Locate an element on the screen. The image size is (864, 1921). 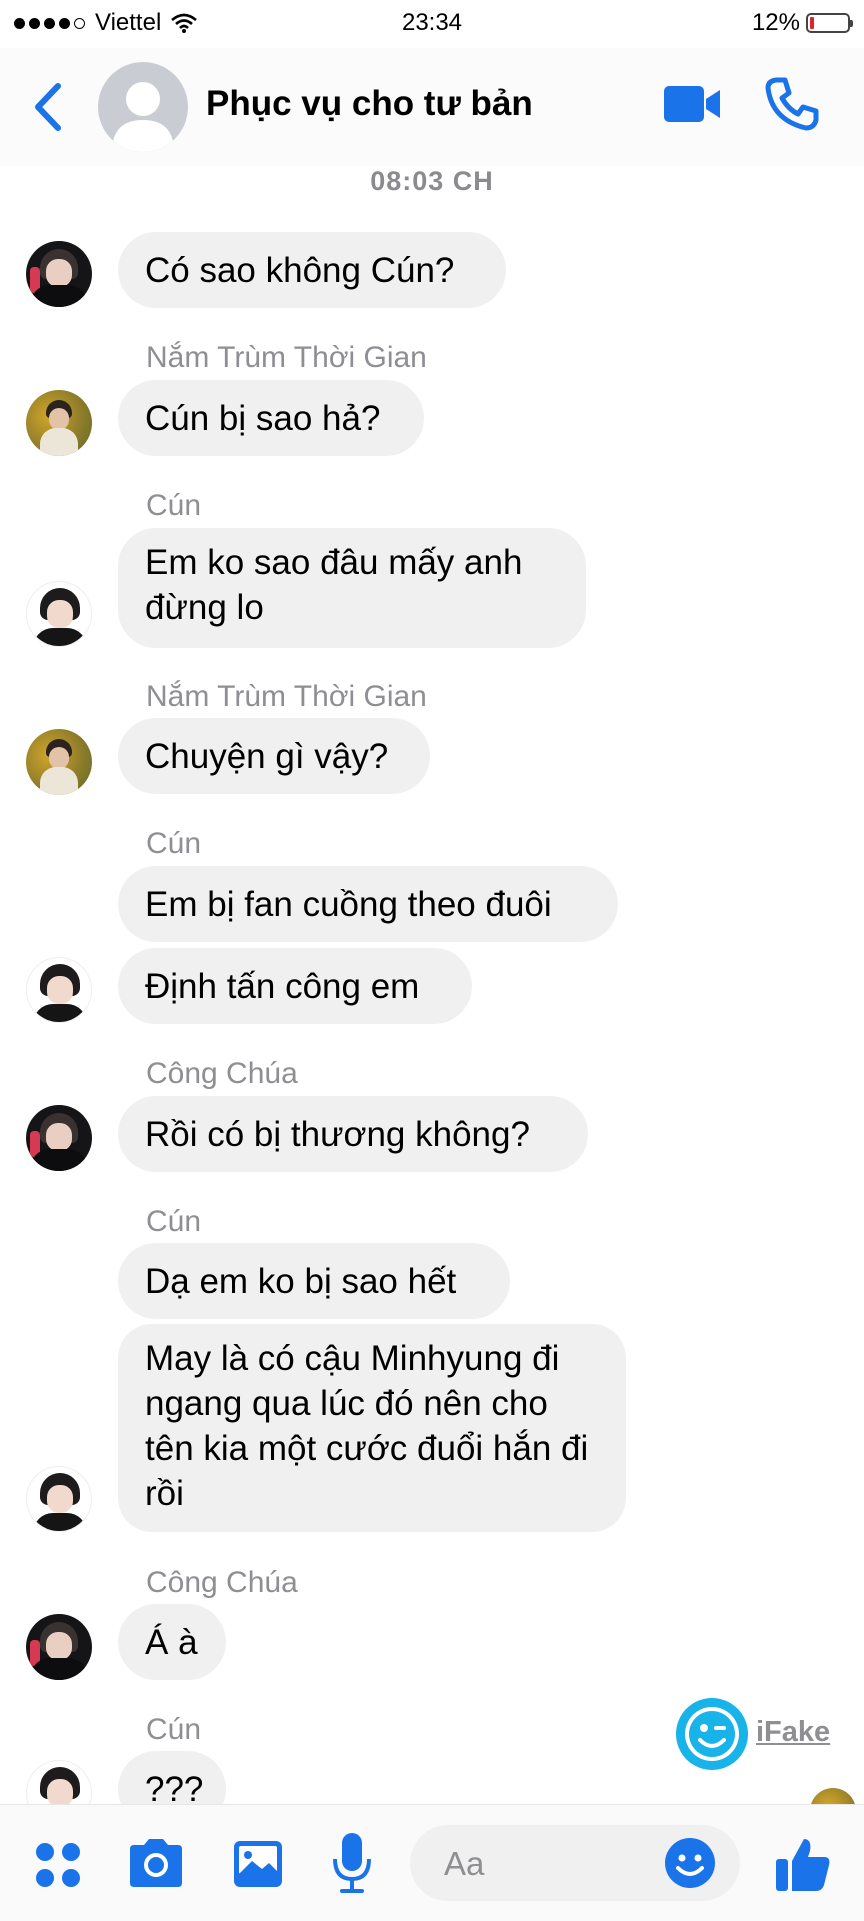
video-camera-icon is located at coordinates (693, 104).